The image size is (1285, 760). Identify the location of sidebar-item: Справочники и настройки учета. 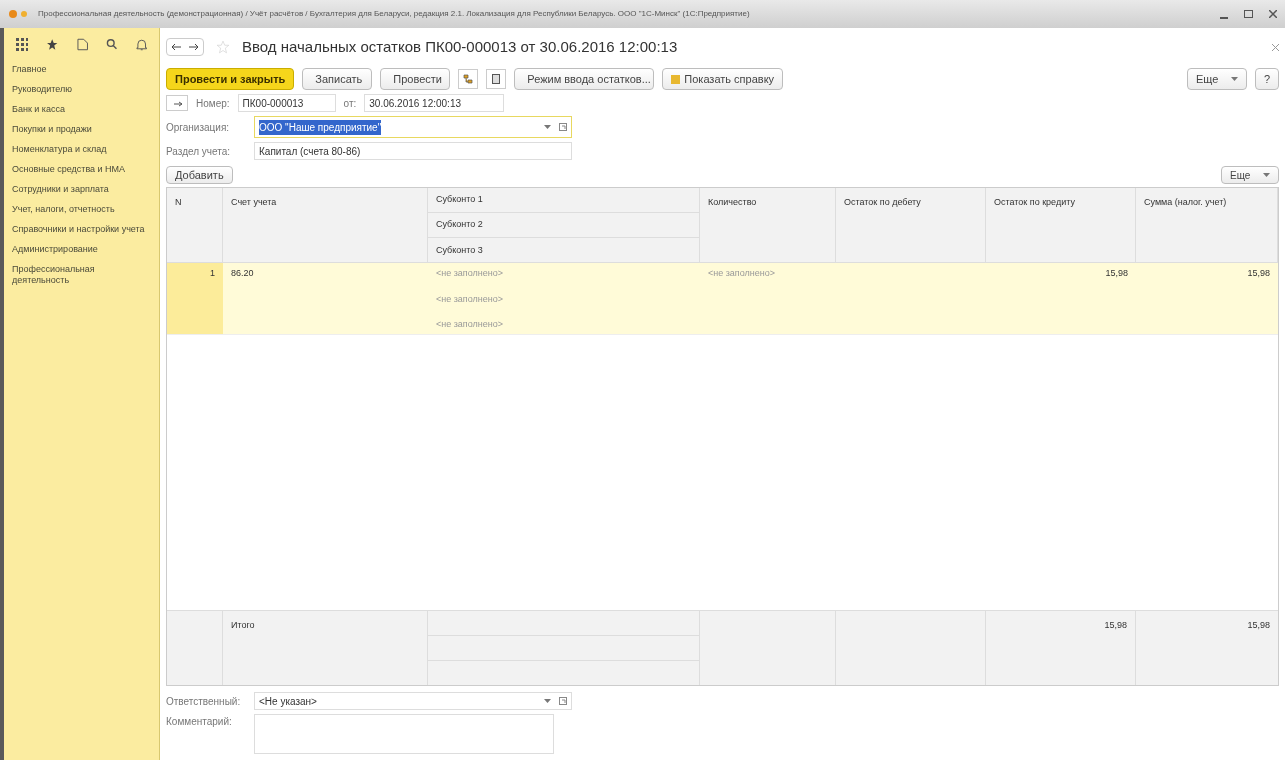
(82, 229).